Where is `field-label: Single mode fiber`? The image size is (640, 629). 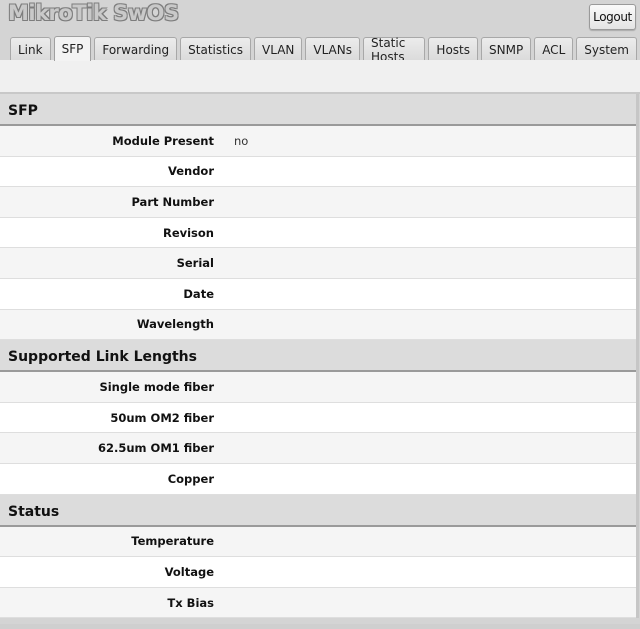
field-label: Single mode fiber is located at coordinates (156, 386).